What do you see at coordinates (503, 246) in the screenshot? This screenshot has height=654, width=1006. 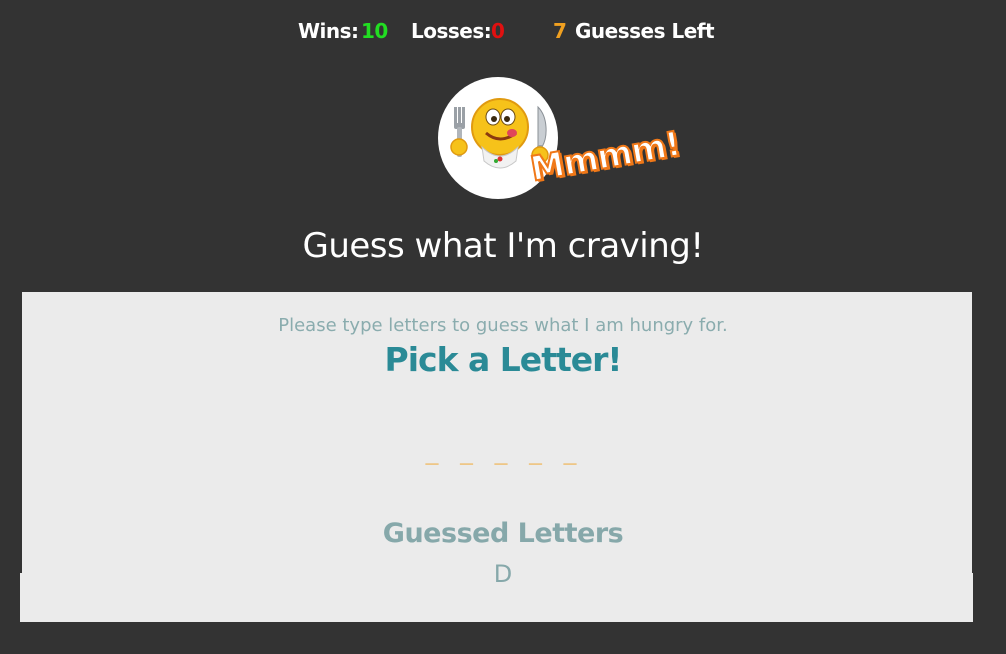 I see `page-title: Guess what I'm craving!` at bounding box center [503, 246].